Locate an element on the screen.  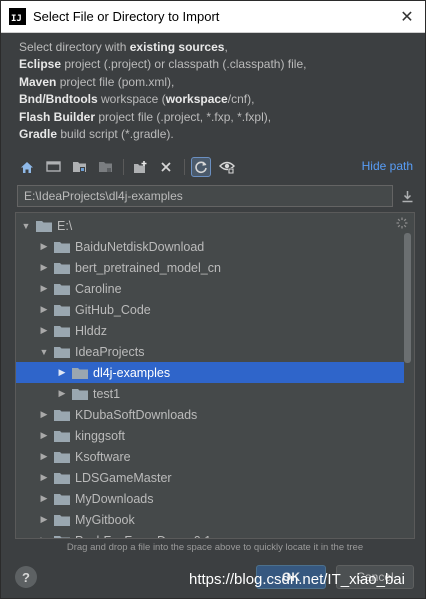
tree-row-label: bert_pretrained_model_cn is located at coordinates (148, 267).